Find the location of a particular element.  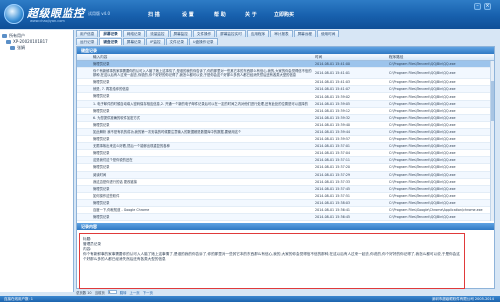

tab-top-1: 屏幕记录 is located at coordinates (110, 33).